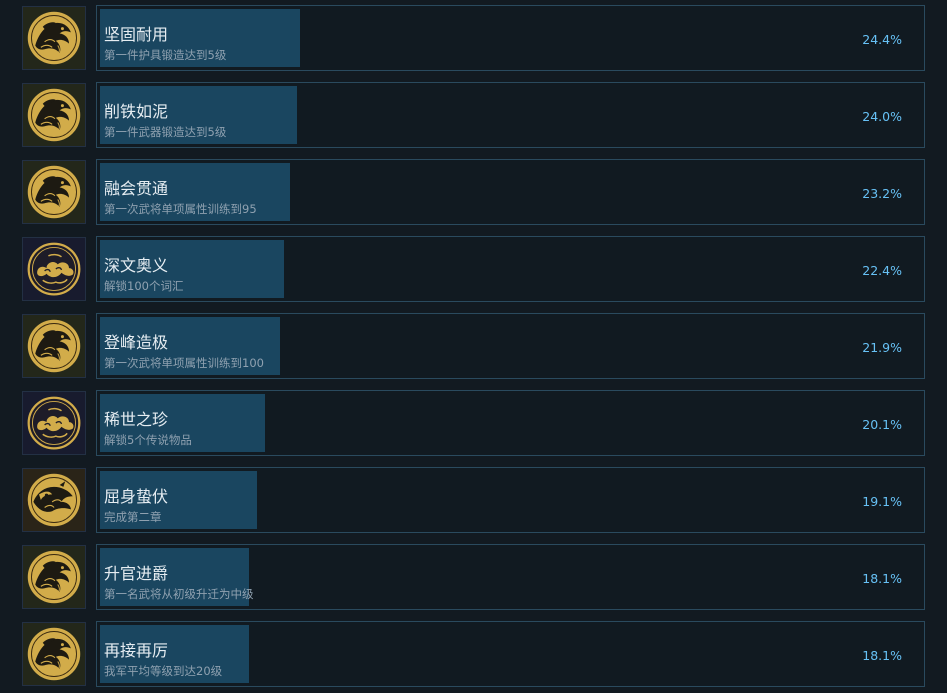  Describe the element at coordinates (144, 286) in the screenshot. I see `achievement-description: 解锁100个词汇` at that location.